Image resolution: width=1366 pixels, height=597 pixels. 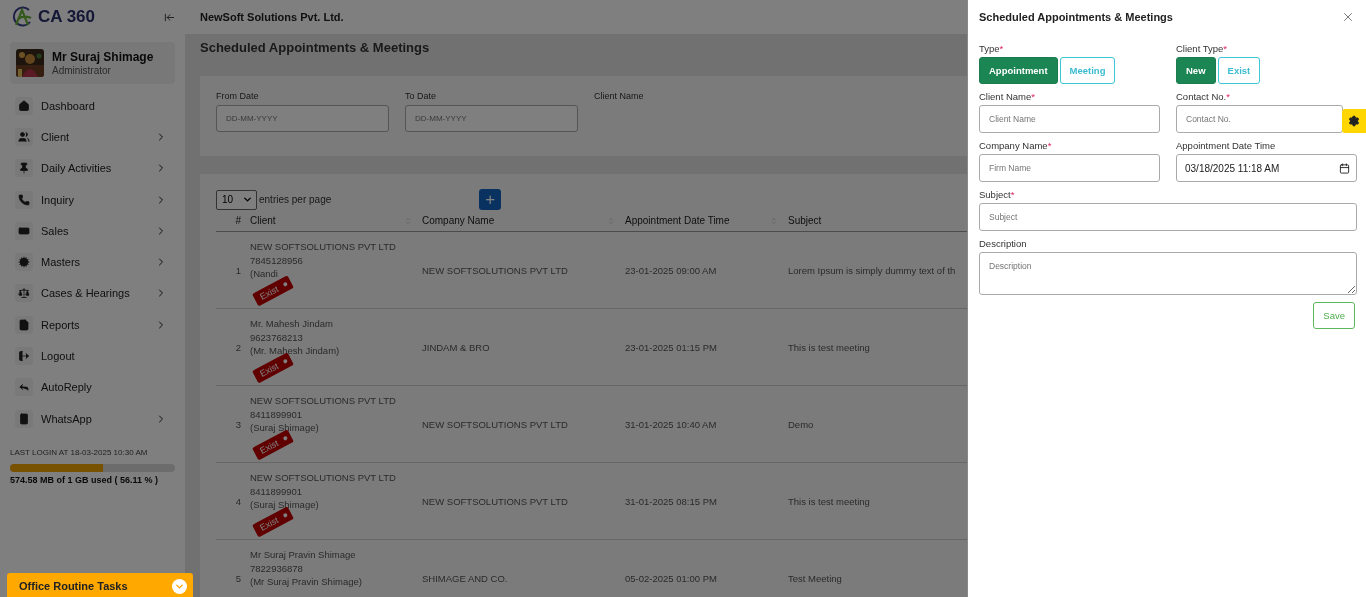 What do you see at coordinates (303, 555) in the screenshot?
I see `client-text: Mr Suraj Pravin Shimage` at bounding box center [303, 555].